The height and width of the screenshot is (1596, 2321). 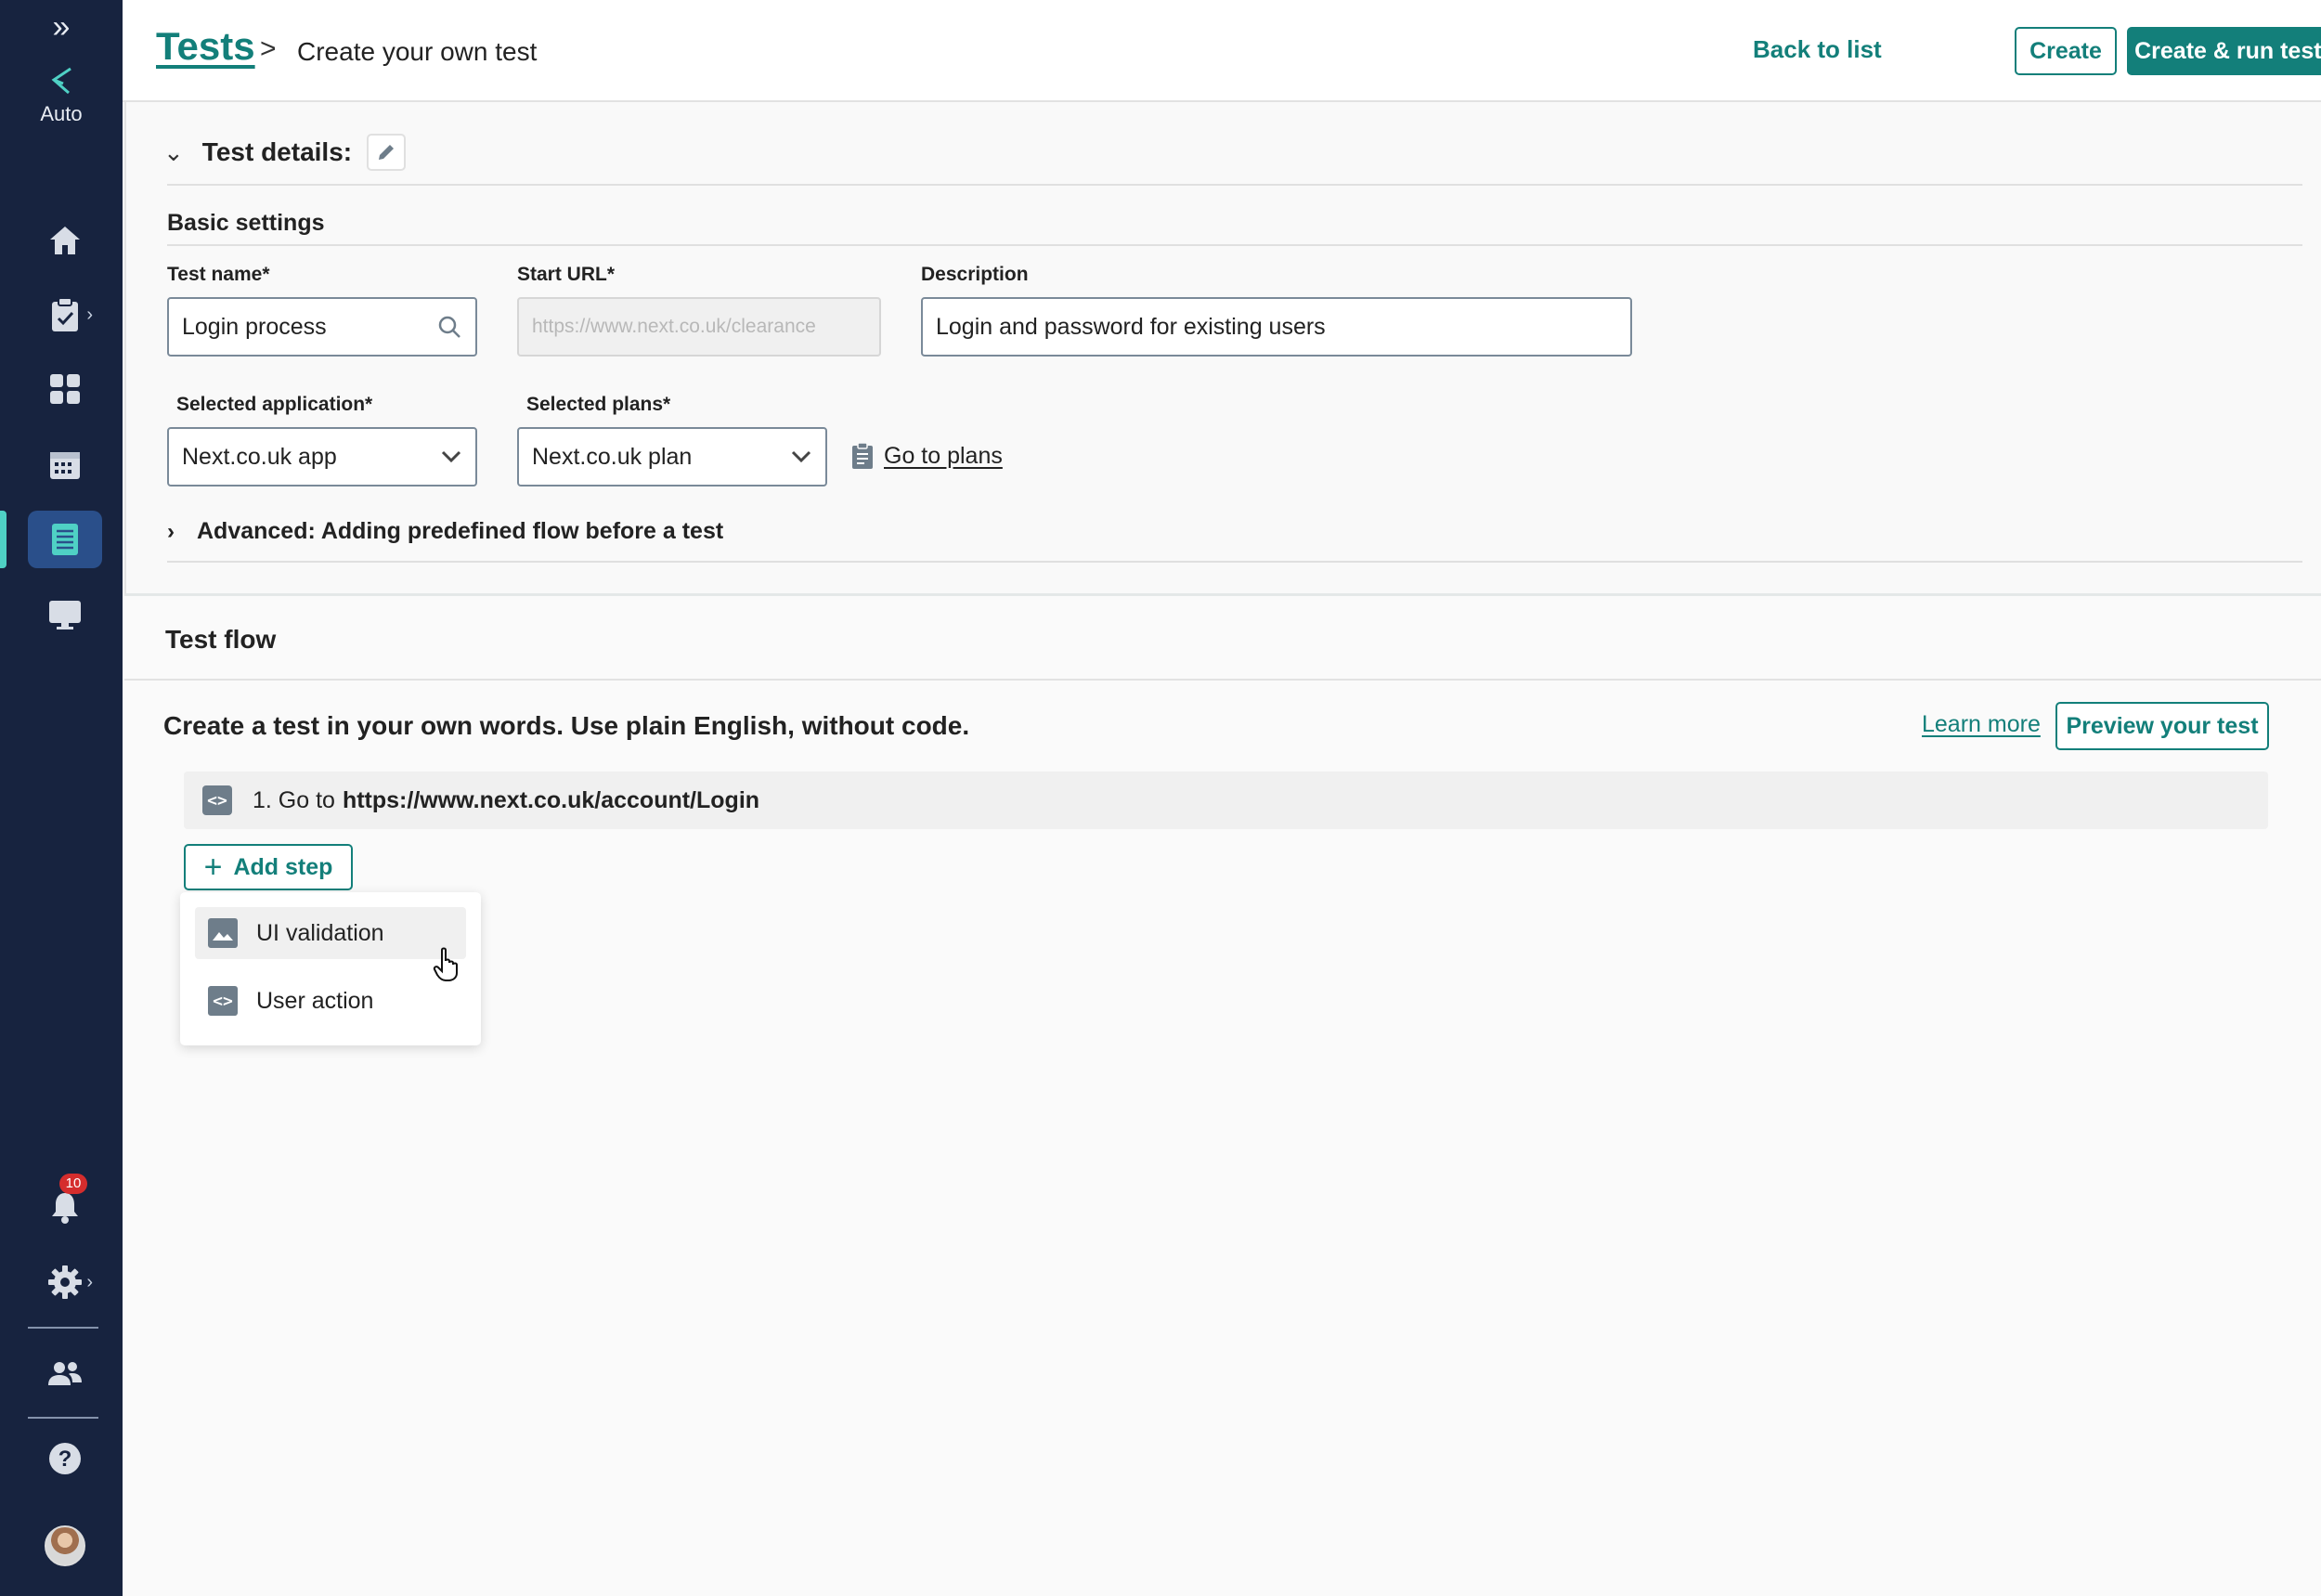 What do you see at coordinates (446, 964) in the screenshot?
I see `hand-cursor-icon` at bounding box center [446, 964].